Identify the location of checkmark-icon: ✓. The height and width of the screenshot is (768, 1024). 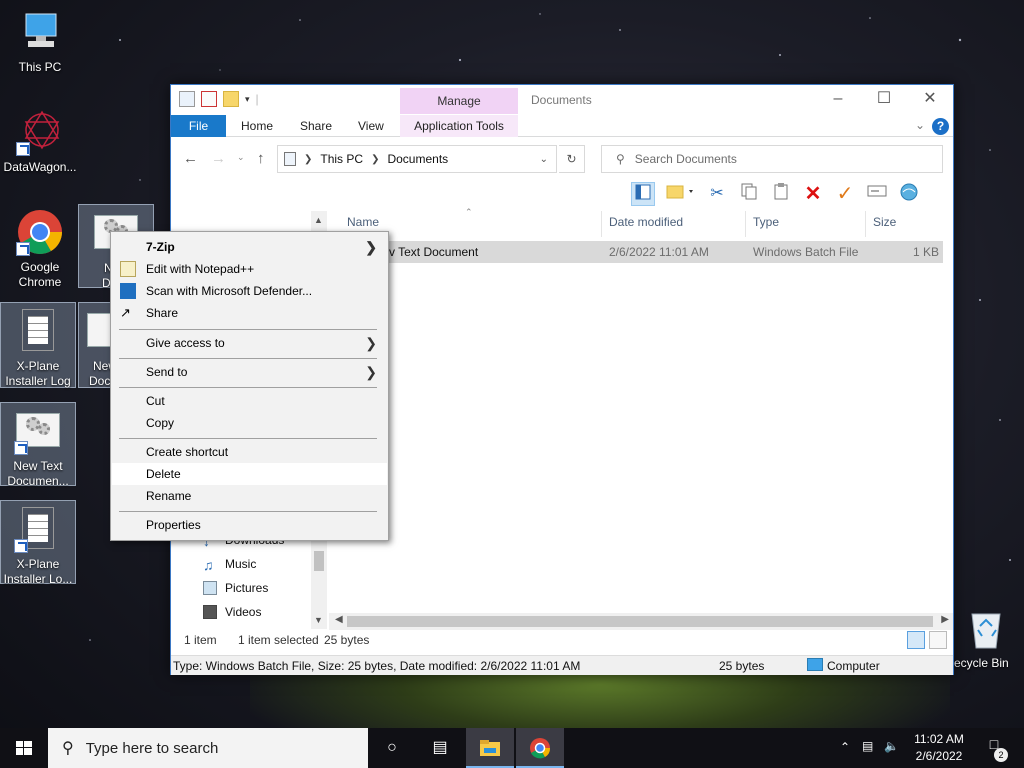
(845, 194).